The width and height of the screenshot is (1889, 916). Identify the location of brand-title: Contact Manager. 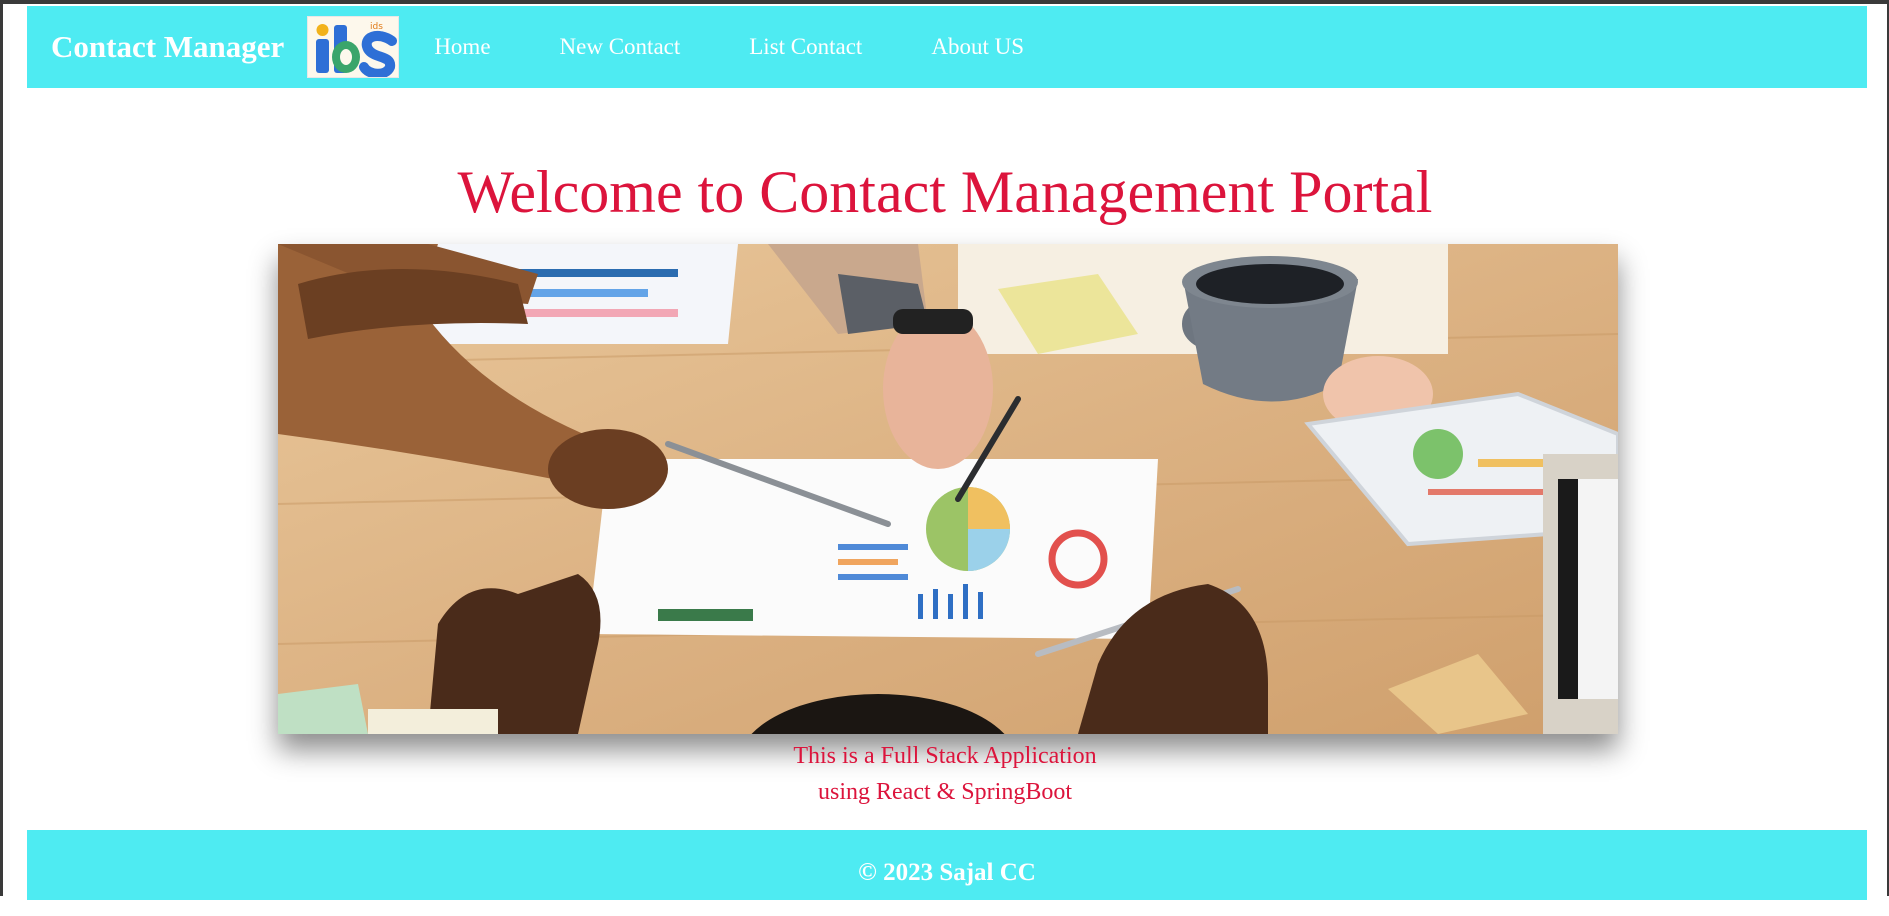
(167, 47).